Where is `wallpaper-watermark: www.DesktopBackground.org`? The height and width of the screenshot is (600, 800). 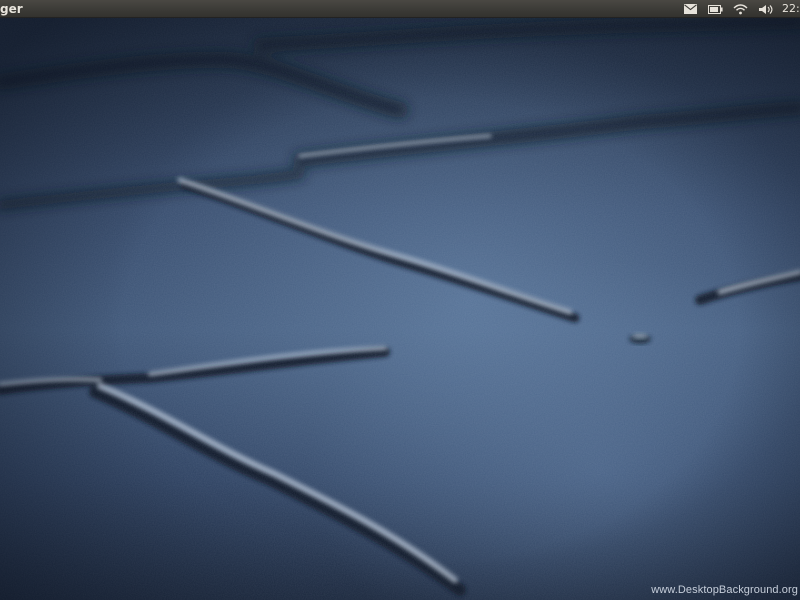 wallpaper-watermark: www.DesktopBackground.org is located at coordinates (724, 590).